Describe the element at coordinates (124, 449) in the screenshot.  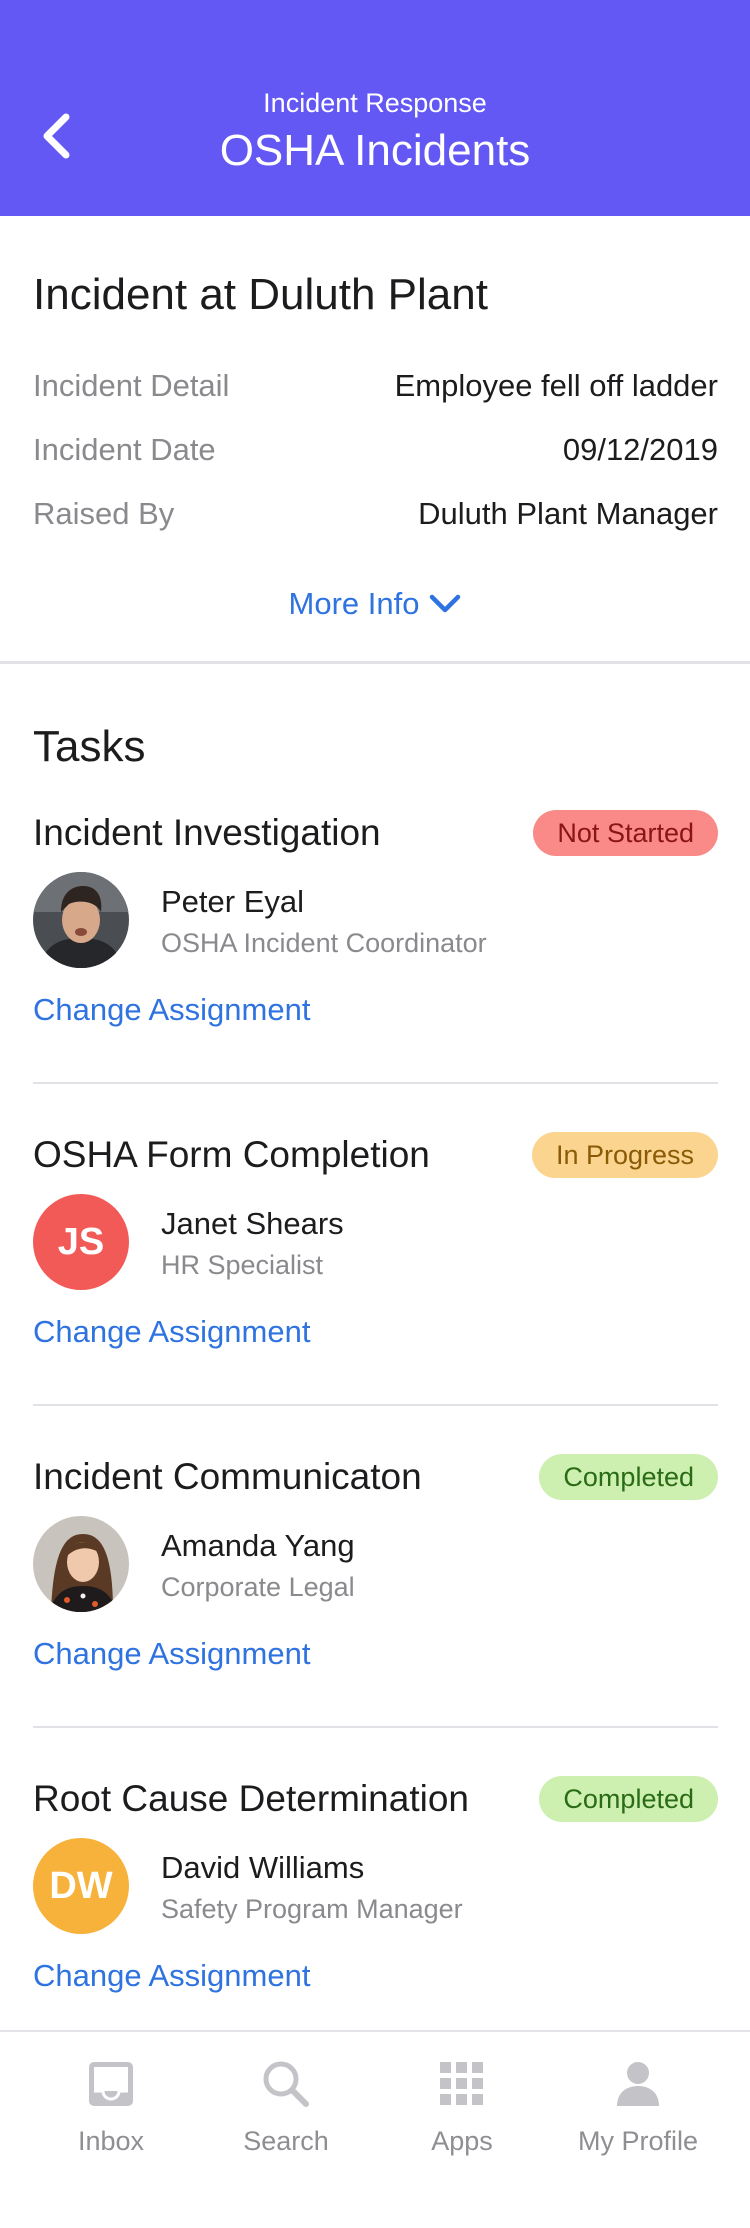
I see `detail-label: Incident Date` at that location.